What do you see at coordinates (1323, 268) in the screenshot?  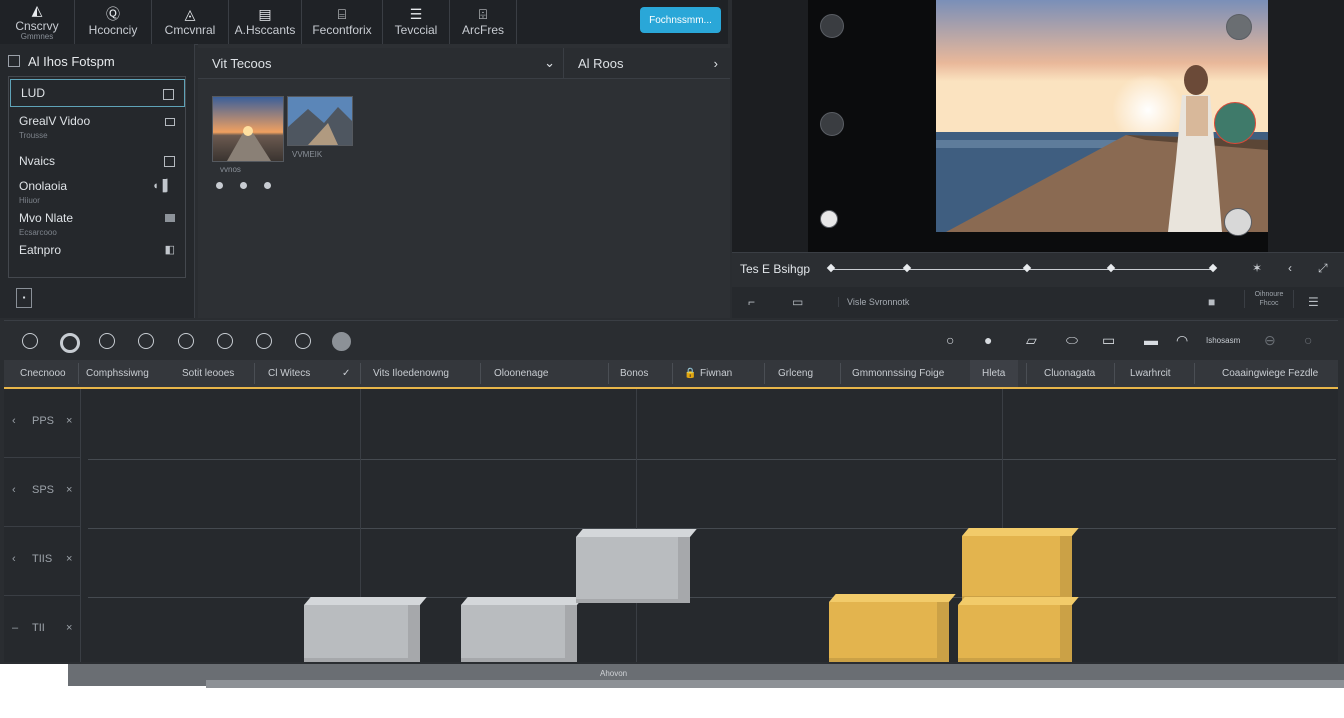 I see `expand-icon: ⤢` at bounding box center [1323, 268].